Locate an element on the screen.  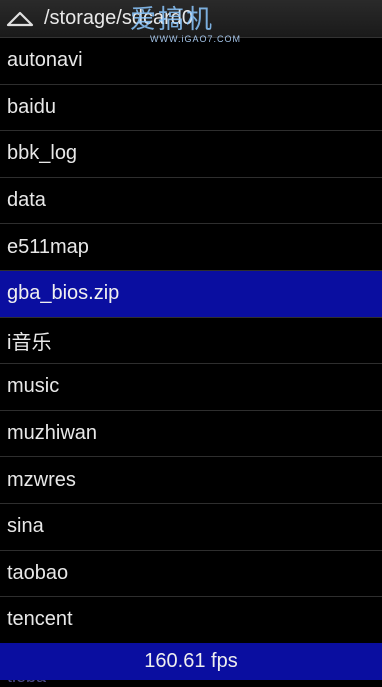
file-item: taobao is located at coordinates (191, 574).